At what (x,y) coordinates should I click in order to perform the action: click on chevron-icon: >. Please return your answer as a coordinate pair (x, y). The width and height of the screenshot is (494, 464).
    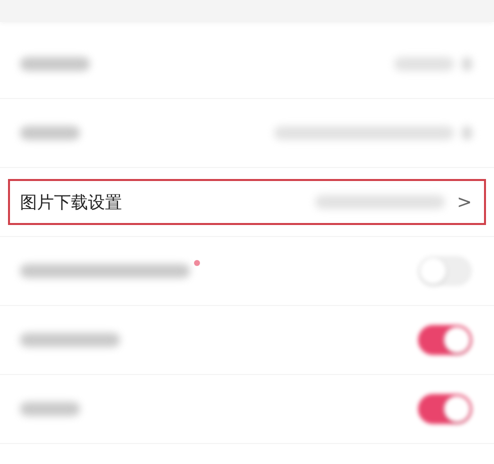
    Looking at the image, I should click on (464, 202).